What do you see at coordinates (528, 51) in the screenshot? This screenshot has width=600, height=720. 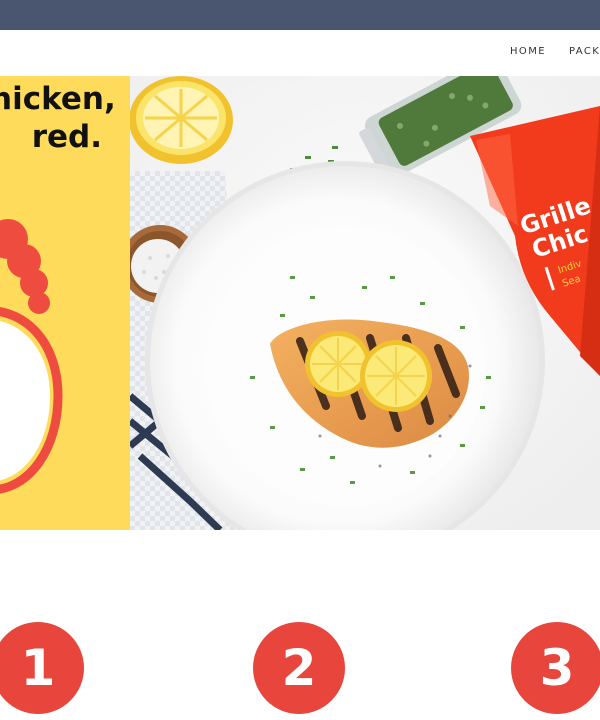 I see `nav-home-link: HOME` at bounding box center [528, 51].